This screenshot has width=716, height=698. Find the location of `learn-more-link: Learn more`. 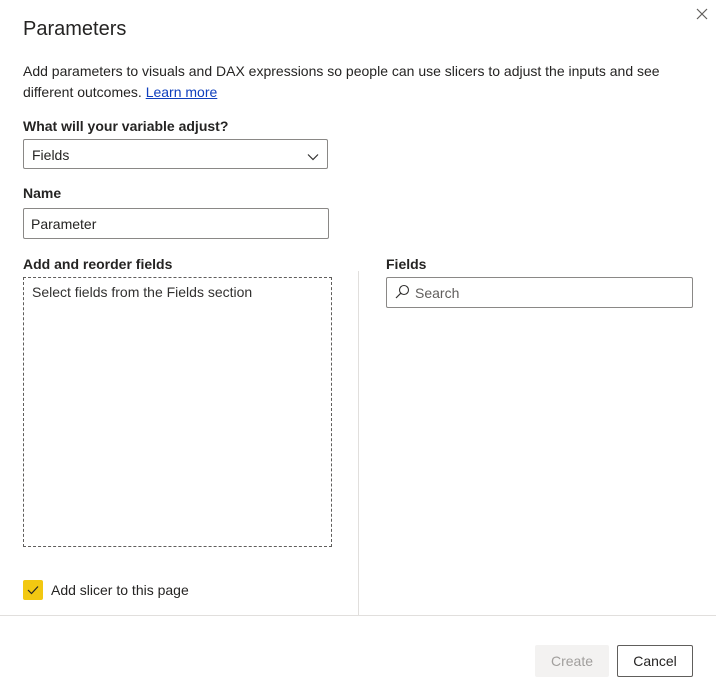

learn-more-link: Learn more is located at coordinates (182, 92).